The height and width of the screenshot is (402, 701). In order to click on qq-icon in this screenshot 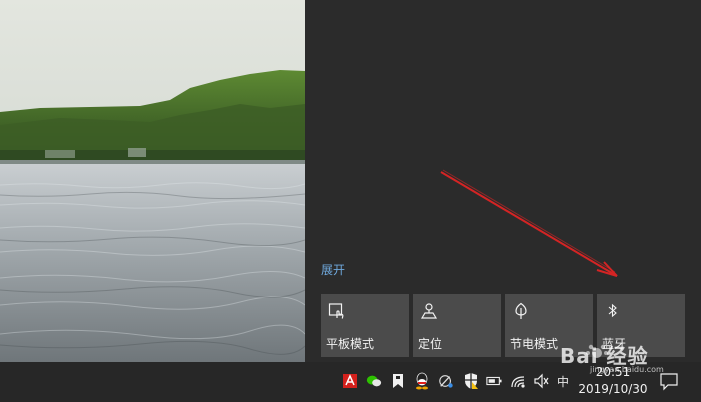, I will do `click(422, 381)`.